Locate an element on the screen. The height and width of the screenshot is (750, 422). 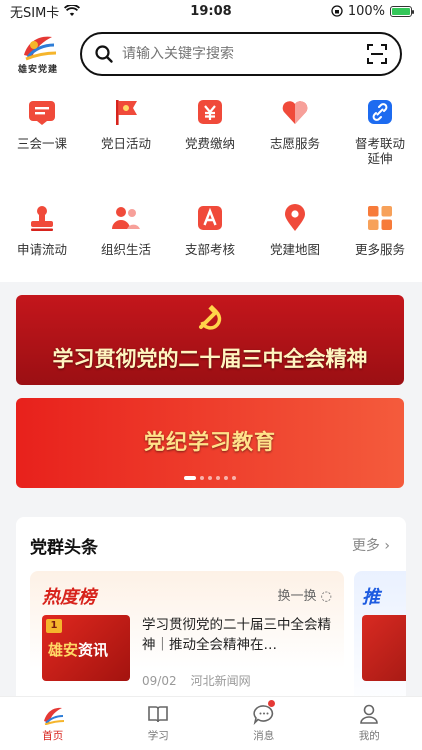
tab-bar: 首页 学习 消息 我的 is located at coordinates (211, 723).